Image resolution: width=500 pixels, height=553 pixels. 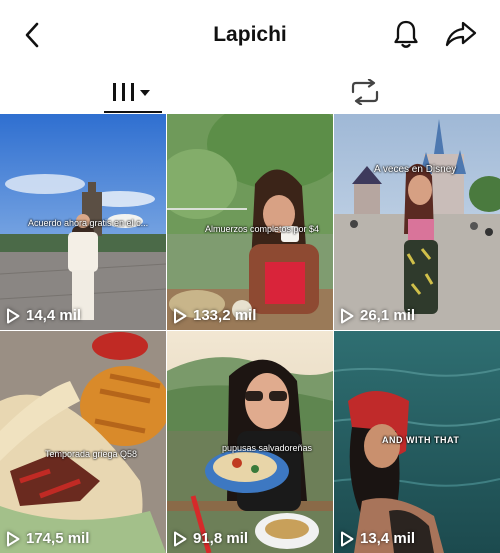 I want to click on view-count-label: 13,4 mil, so click(x=388, y=538).